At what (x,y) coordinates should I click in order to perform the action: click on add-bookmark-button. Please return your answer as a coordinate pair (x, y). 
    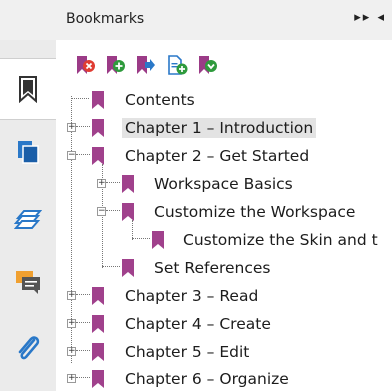
    Looking at the image, I should click on (116, 66).